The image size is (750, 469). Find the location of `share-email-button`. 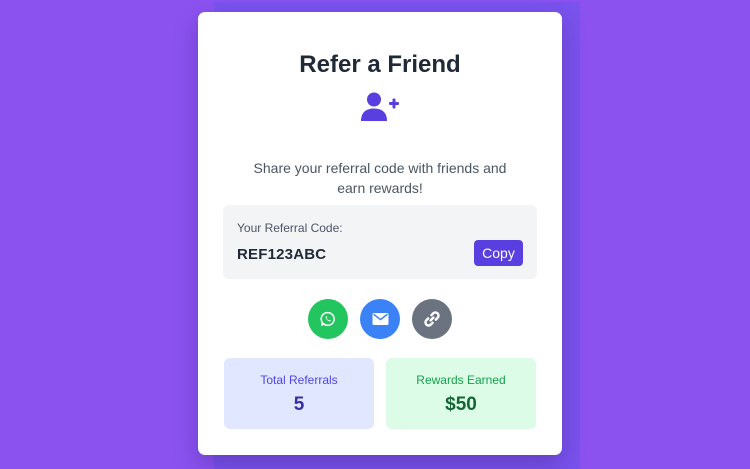

share-email-button is located at coordinates (380, 319).